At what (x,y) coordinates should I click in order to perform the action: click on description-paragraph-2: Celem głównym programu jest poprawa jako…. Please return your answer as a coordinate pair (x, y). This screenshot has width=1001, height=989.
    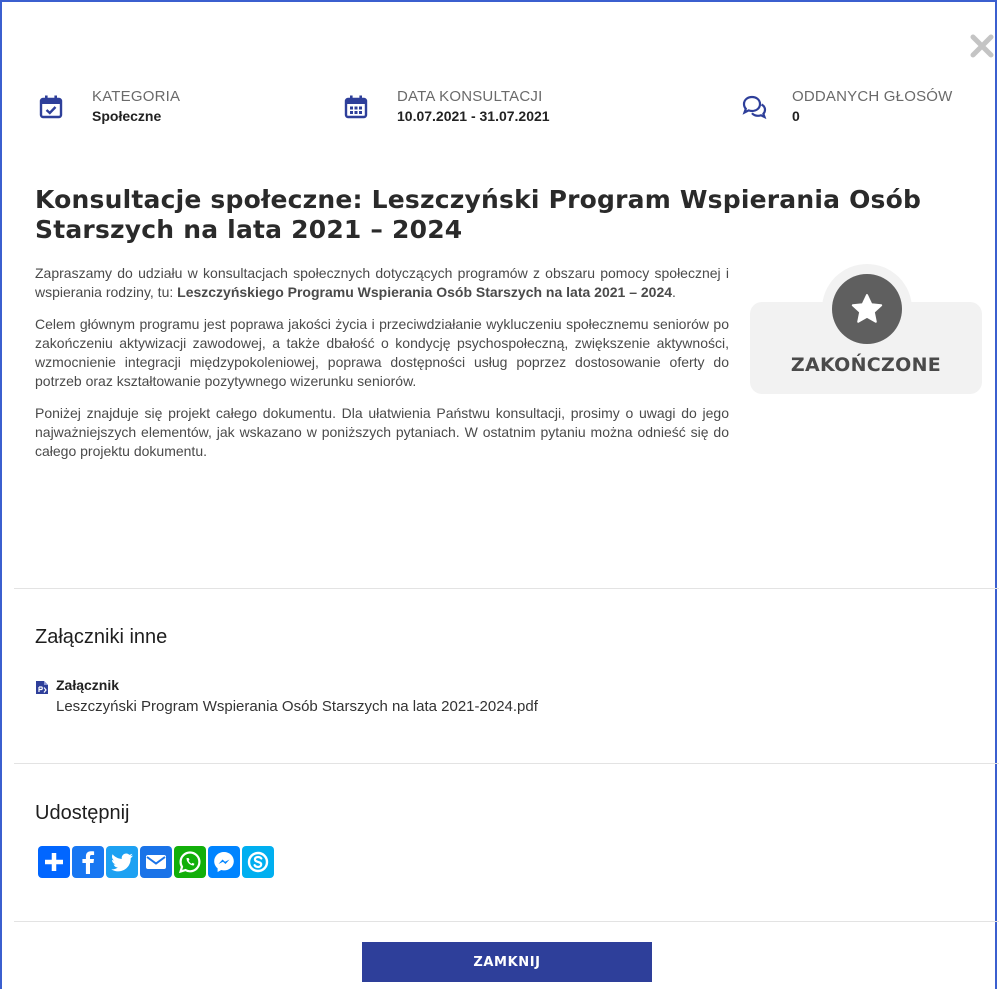
    Looking at the image, I should click on (382, 352).